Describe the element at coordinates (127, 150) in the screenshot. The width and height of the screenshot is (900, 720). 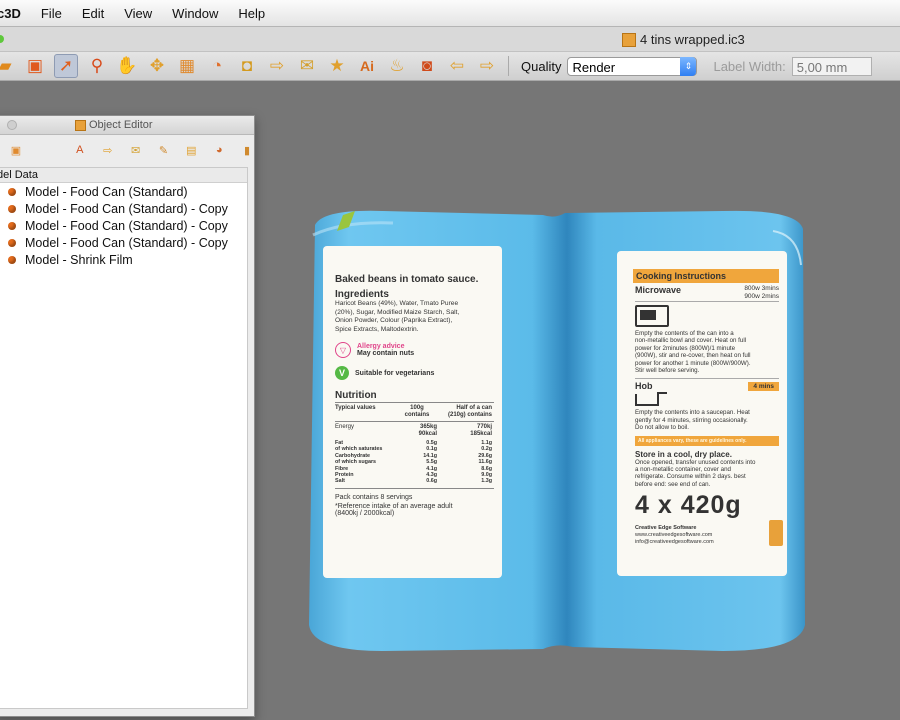
I see `object-editor-toolbar: ▣ A ⇨ ✉ ✎ ▤ ◕ ▮` at that location.